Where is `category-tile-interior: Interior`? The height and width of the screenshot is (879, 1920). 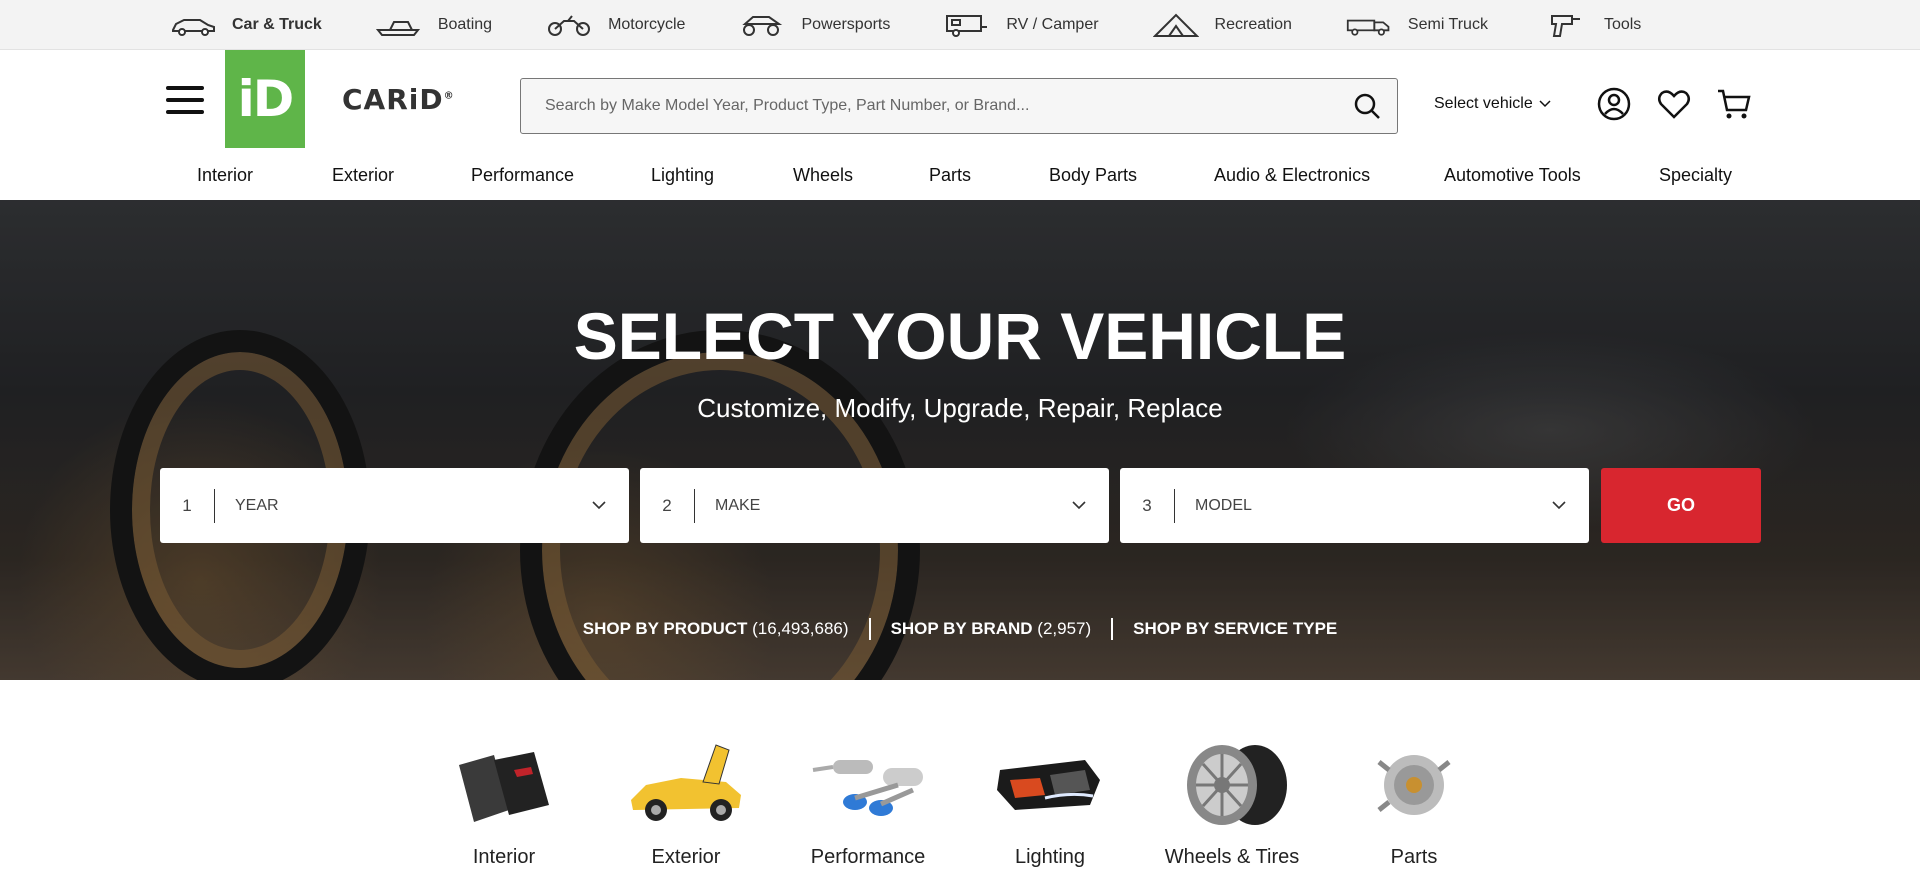 category-tile-interior: Interior is located at coordinates (504, 804).